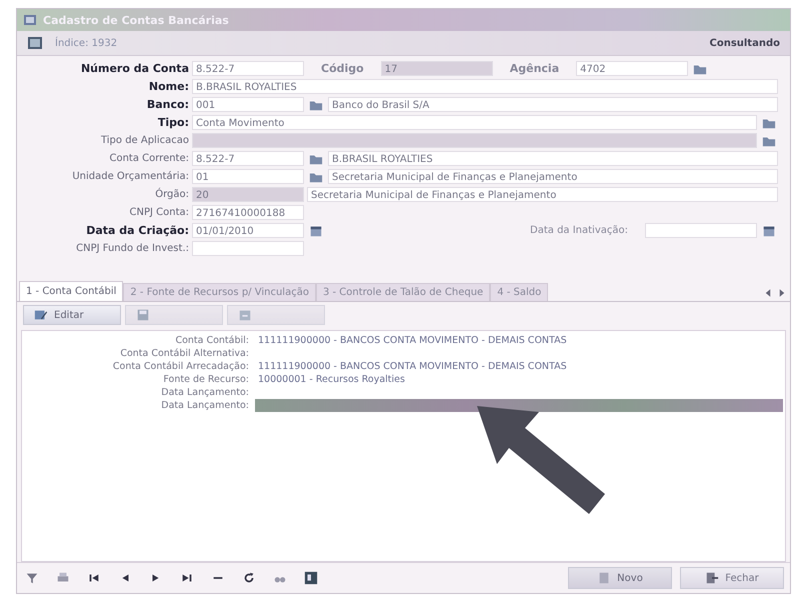 The image size is (805, 602). What do you see at coordinates (168, 104) in the screenshot?
I see `field-label: Banco:` at bounding box center [168, 104].